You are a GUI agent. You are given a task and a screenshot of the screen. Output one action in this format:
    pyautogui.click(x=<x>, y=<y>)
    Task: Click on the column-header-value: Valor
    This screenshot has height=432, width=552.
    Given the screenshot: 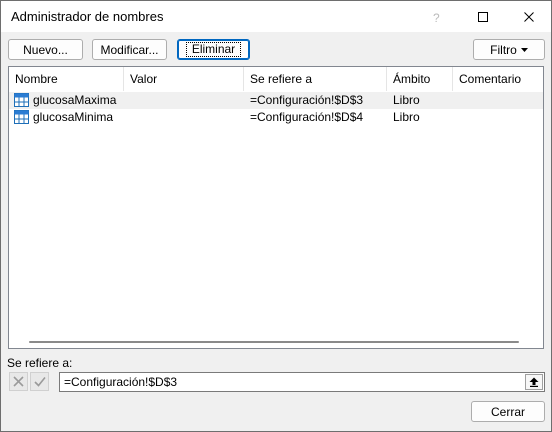 What is the action you would take?
    pyautogui.click(x=184, y=79)
    